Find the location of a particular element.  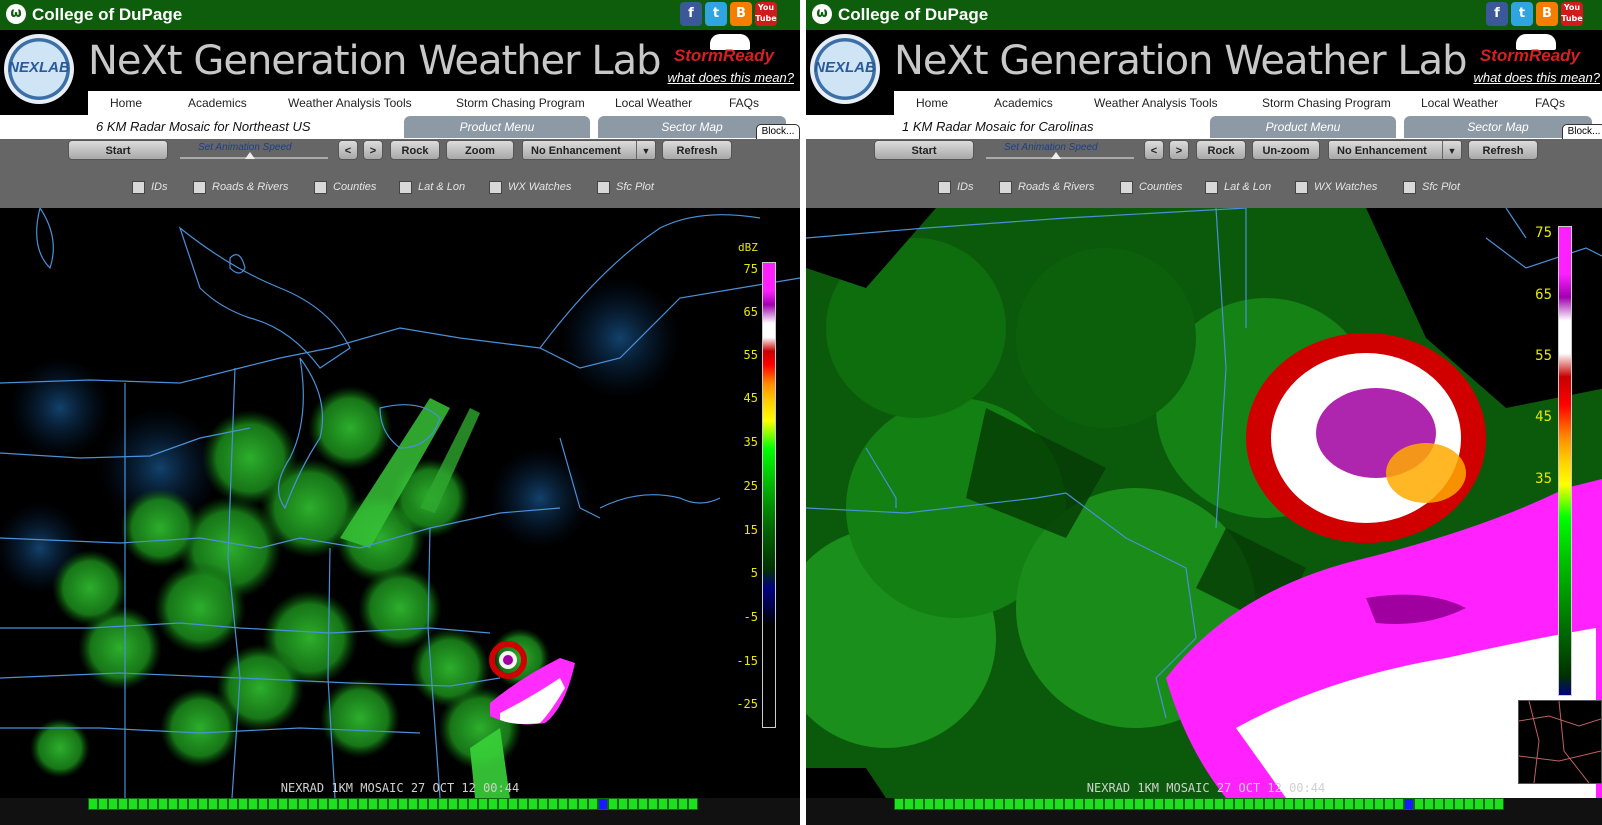

enhancement-select: No Enhancement ▼ is located at coordinates (1395, 150).